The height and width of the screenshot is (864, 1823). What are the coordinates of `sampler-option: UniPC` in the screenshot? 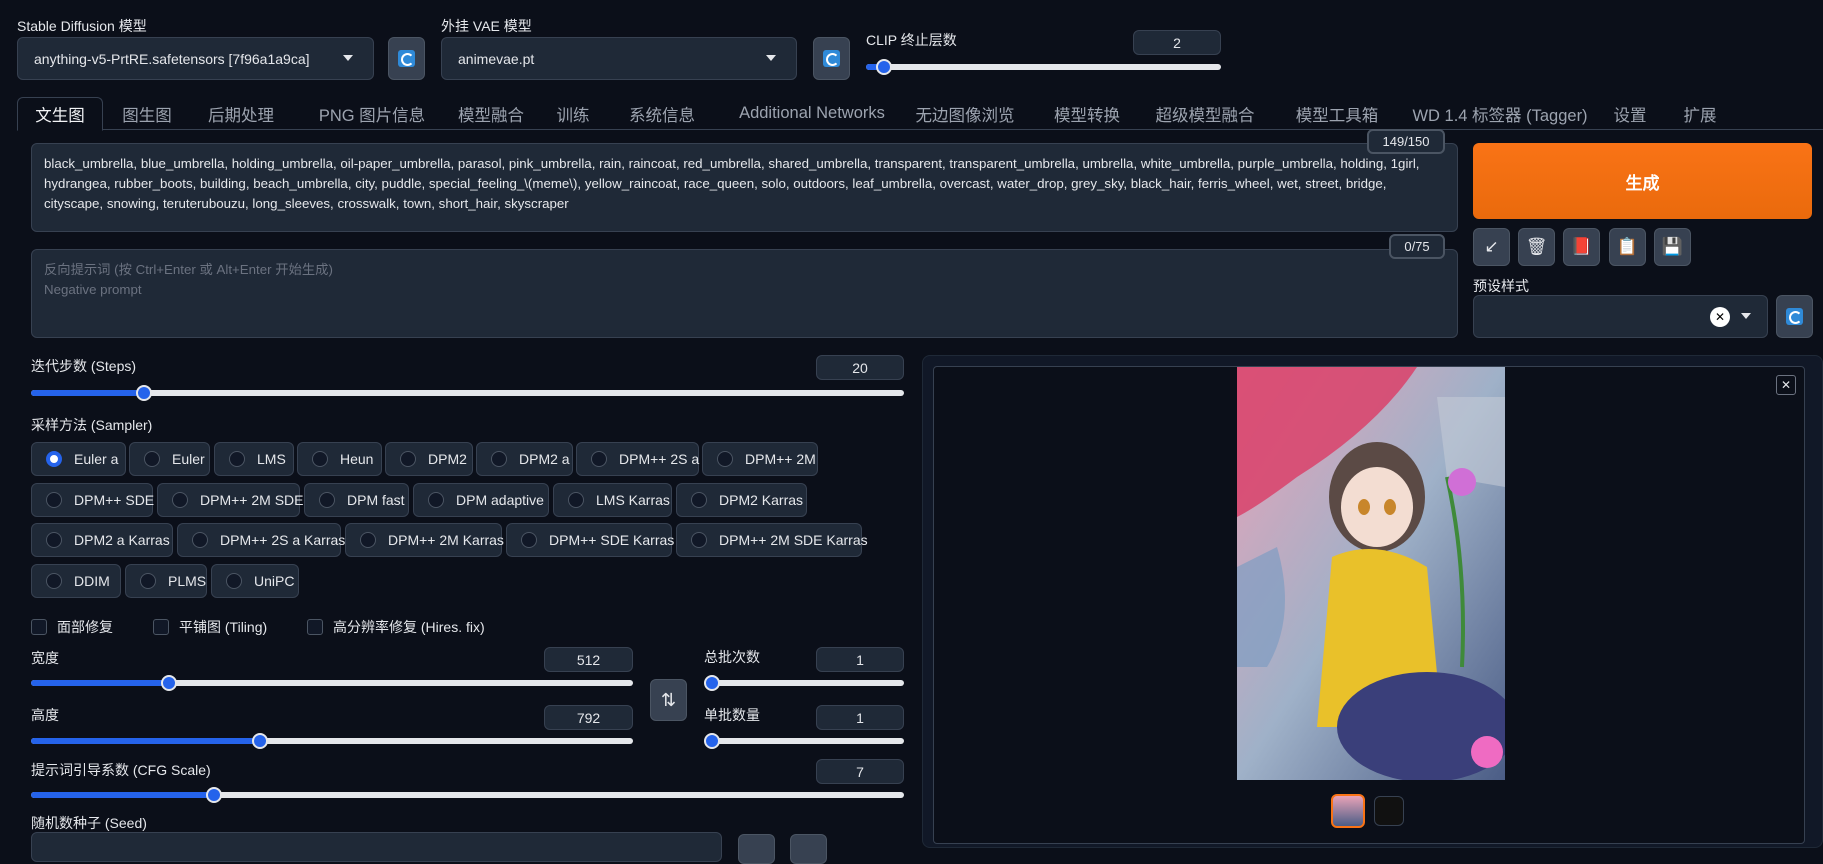 It's located at (255, 581).